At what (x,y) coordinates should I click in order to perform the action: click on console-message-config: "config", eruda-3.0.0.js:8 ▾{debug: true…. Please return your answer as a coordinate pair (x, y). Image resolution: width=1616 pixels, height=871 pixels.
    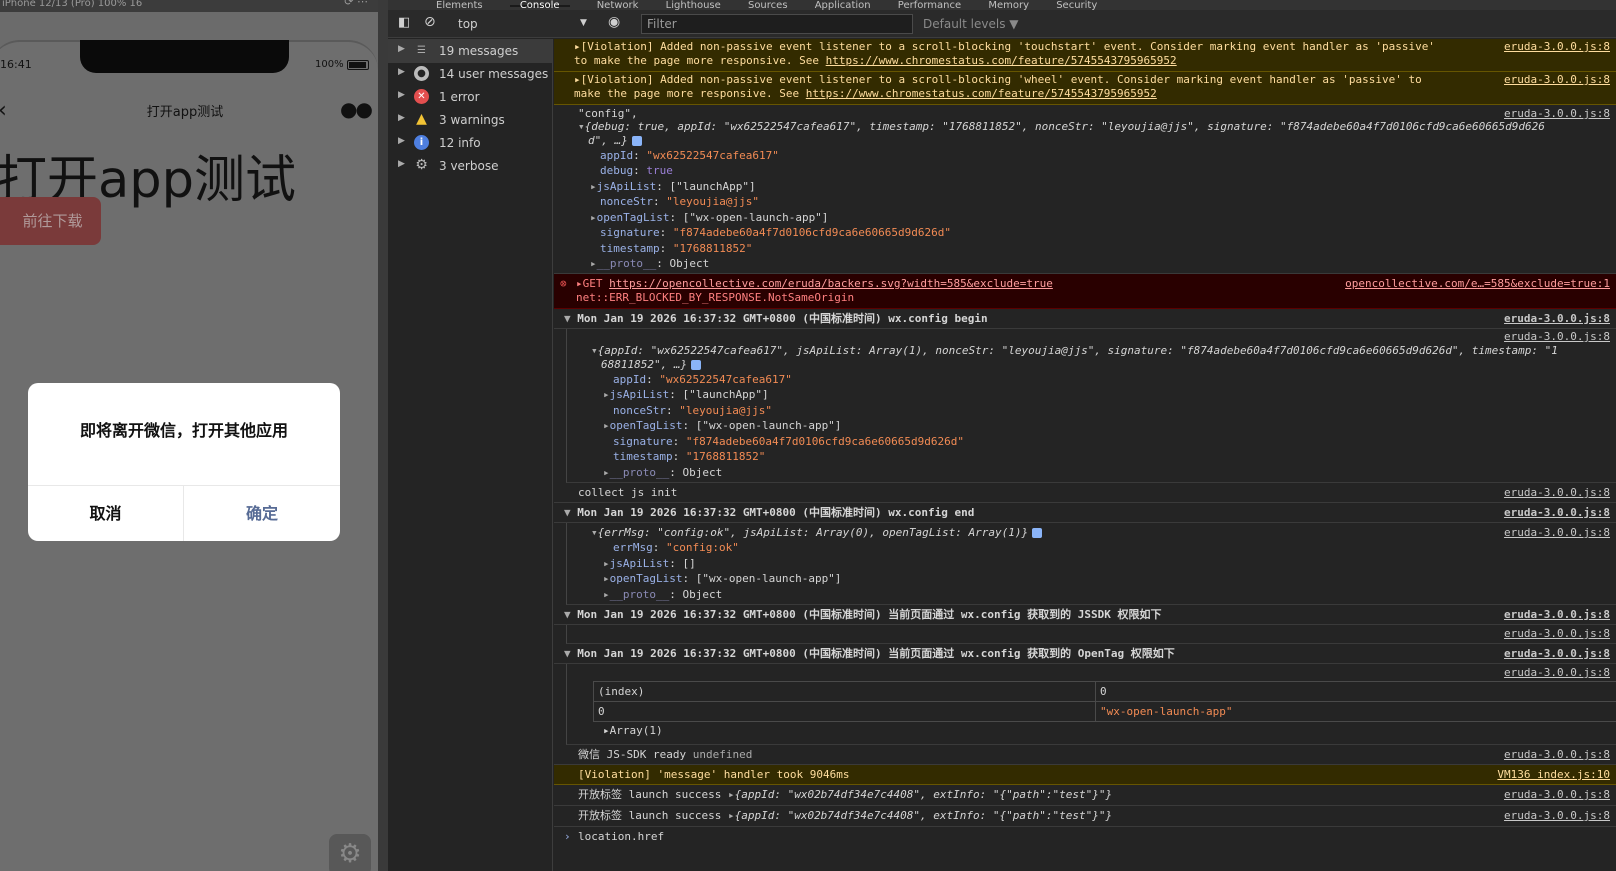
    Looking at the image, I should click on (1085, 189).